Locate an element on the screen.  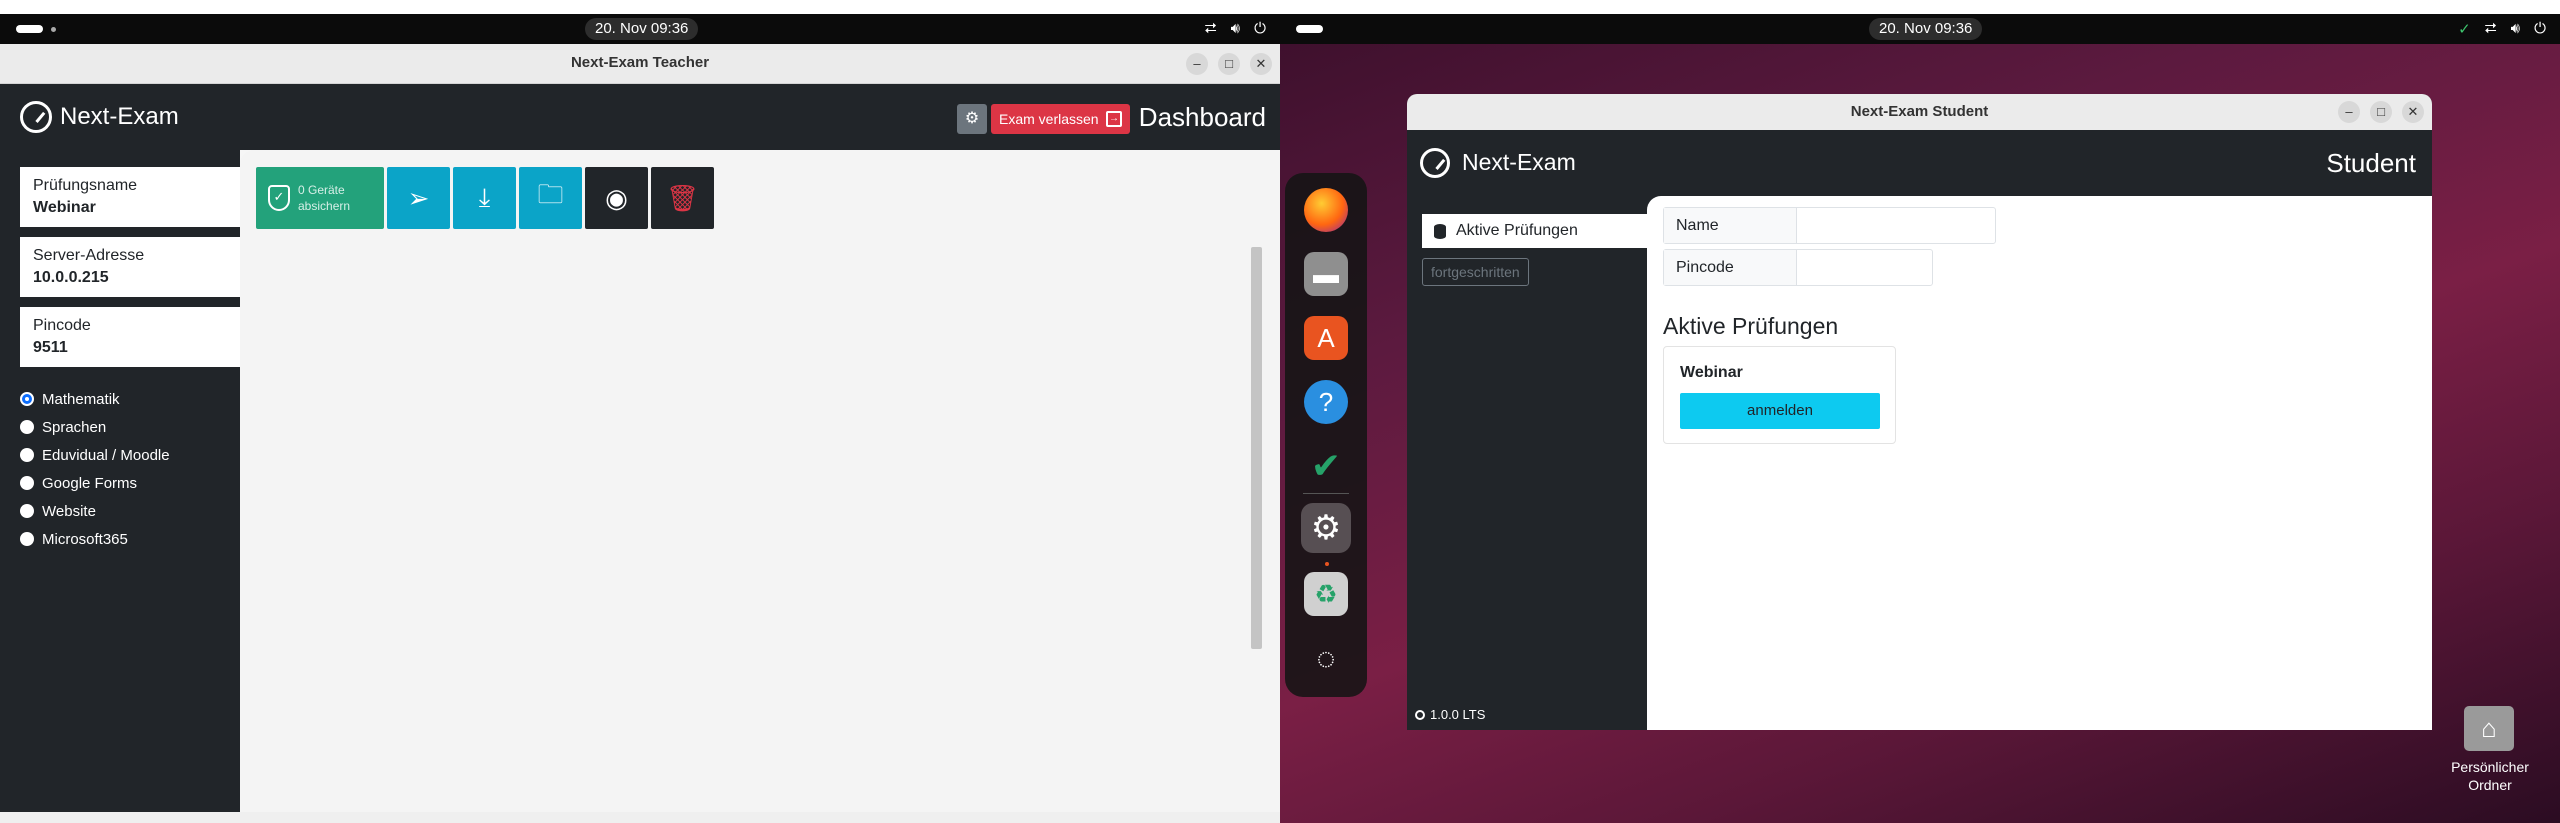
delete-button: 🗑 is located at coordinates (682, 198).